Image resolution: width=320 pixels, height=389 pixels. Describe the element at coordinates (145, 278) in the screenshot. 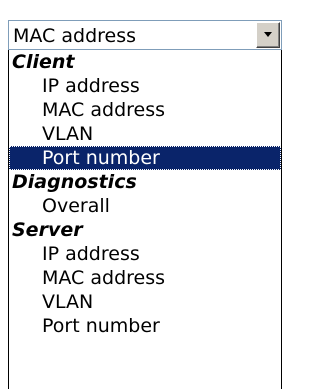

I see `option-server-mac-address: MAC address` at that location.